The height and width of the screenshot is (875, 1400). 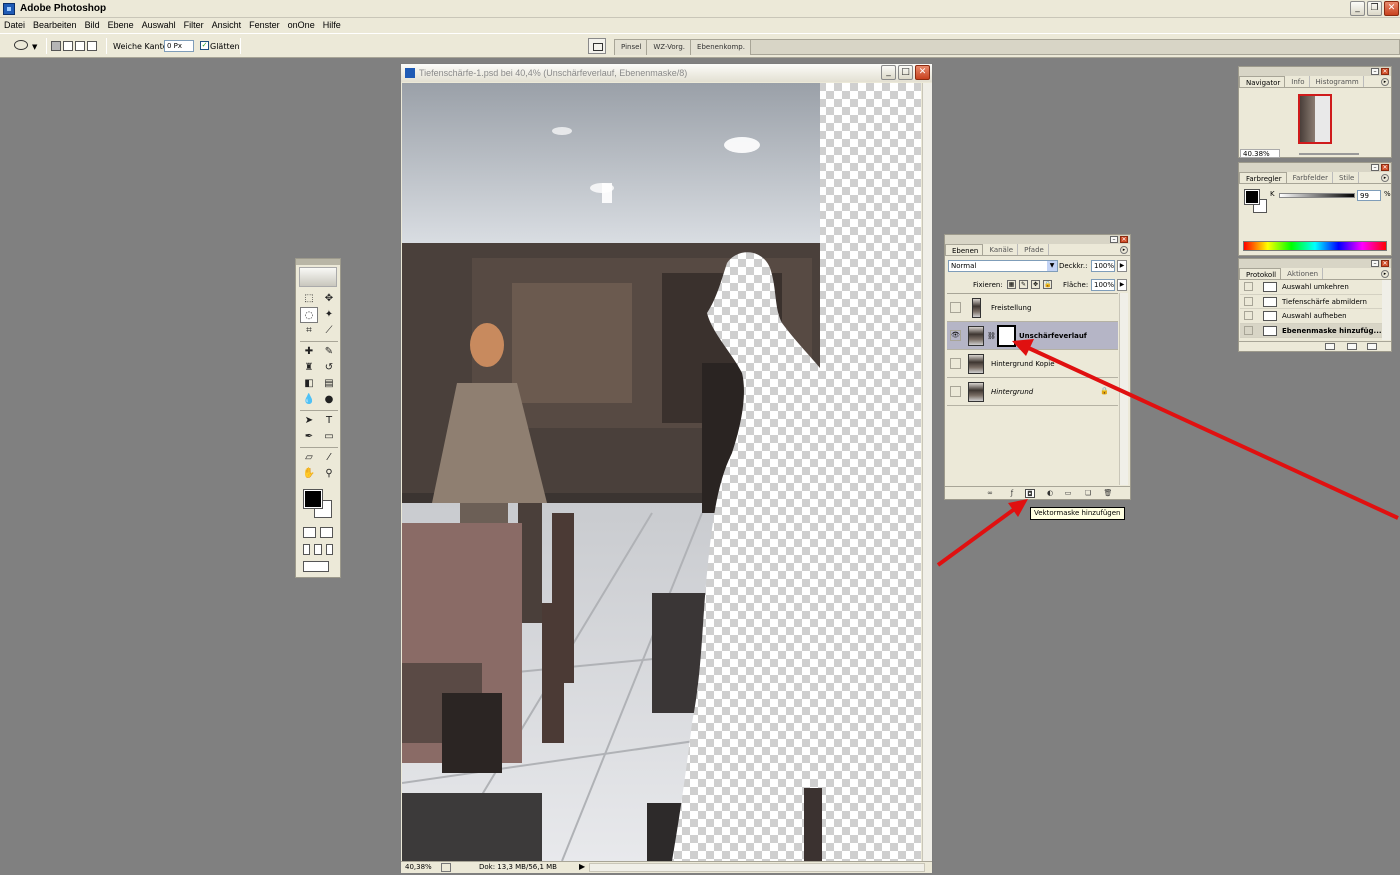 I want to click on menu-bild: Bild, so click(x=94, y=25).